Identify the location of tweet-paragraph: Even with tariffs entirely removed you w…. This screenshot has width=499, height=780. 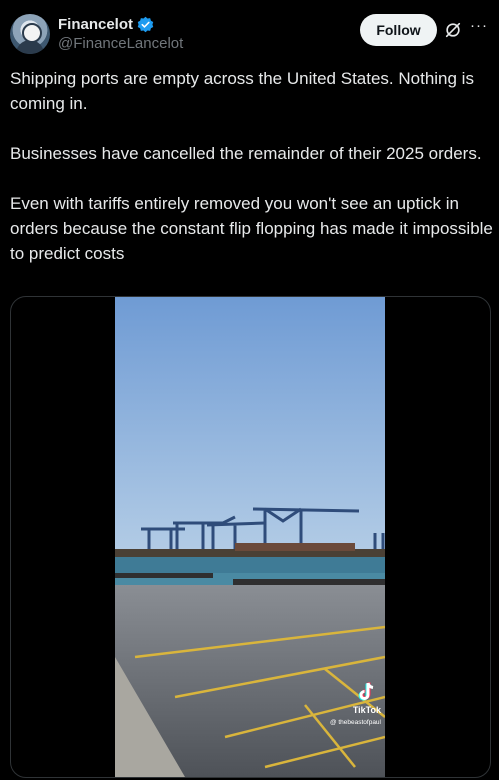
(251, 228).